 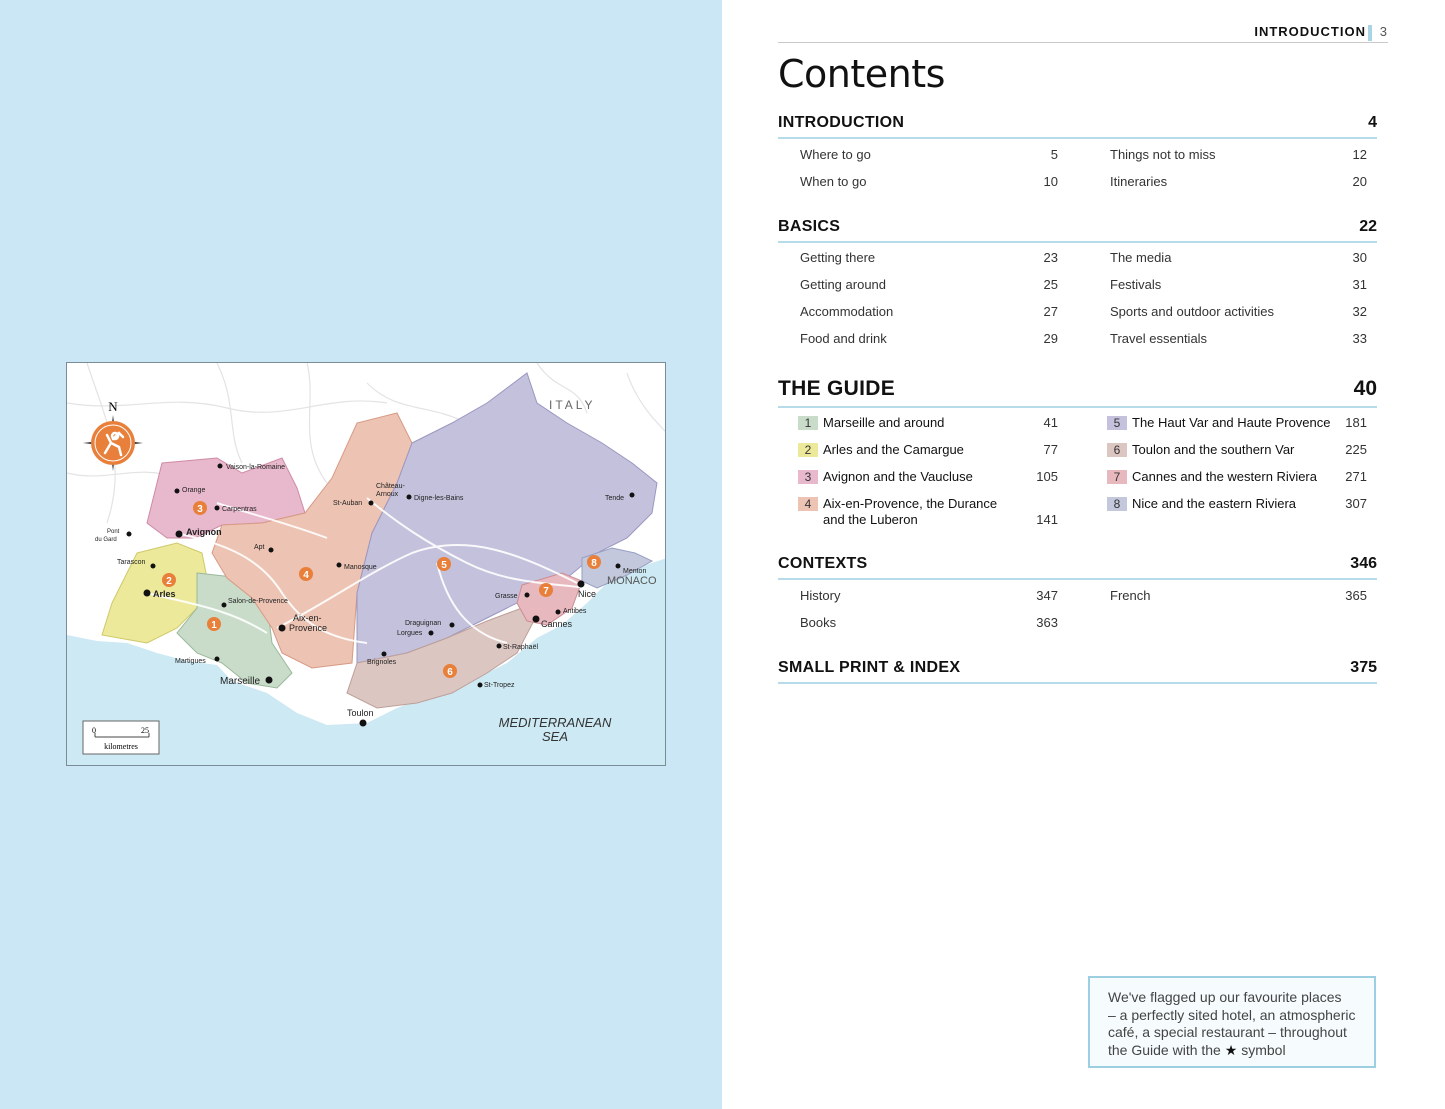 I want to click on chapter-link: Avignon and the Vaucluse, so click(x=898, y=476).